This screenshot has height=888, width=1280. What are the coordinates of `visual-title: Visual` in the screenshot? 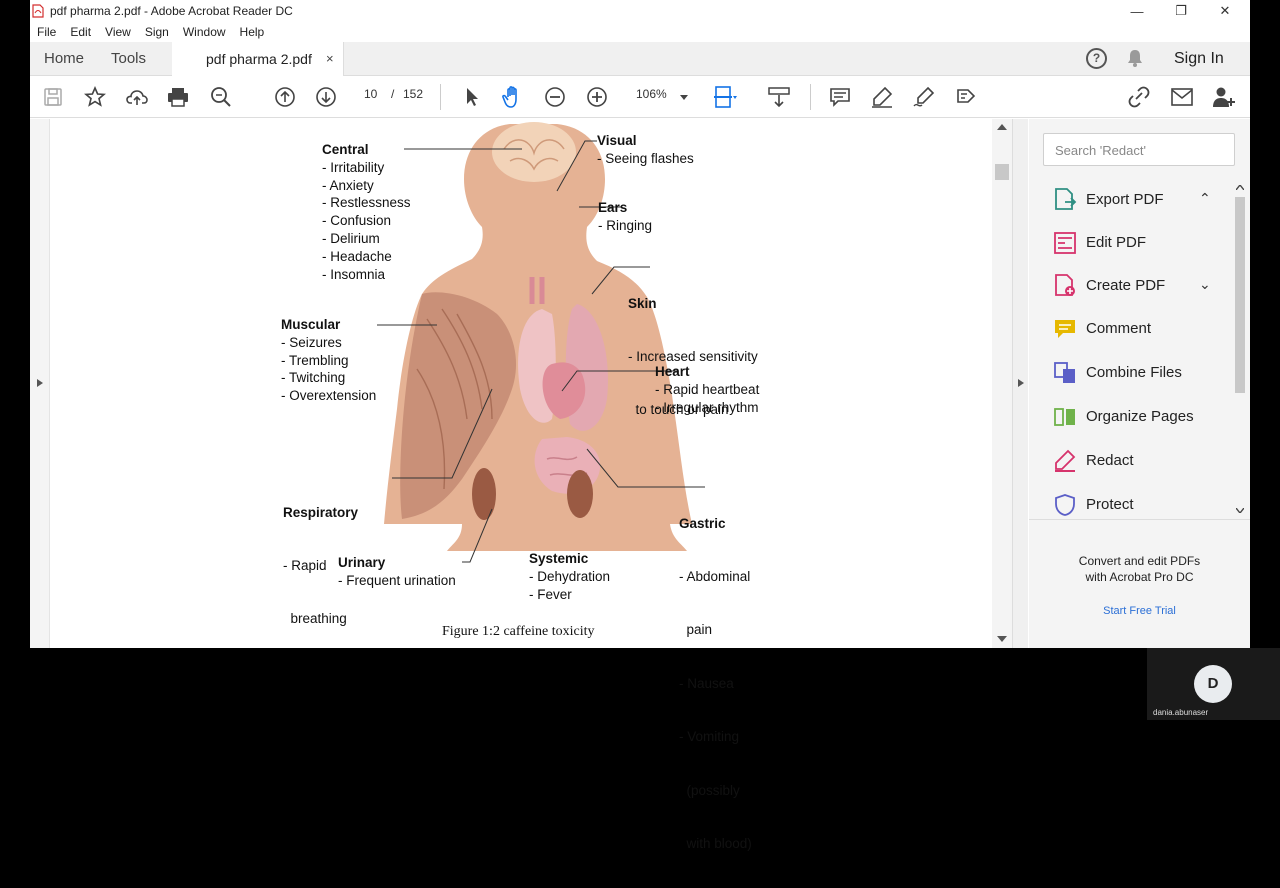 It's located at (617, 140).